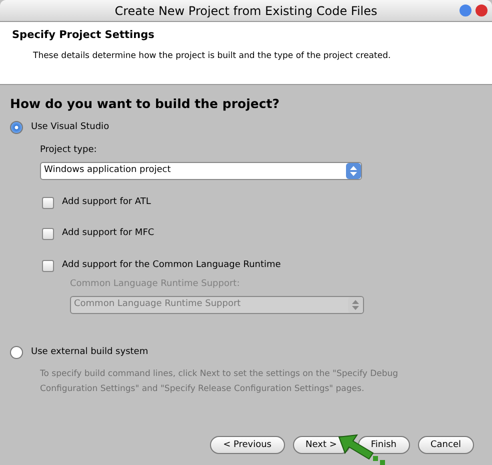 Image resolution: width=492 pixels, height=465 pixels. Describe the element at coordinates (108, 233) in the screenshot. I see `checkbox-label: Add support for MFC` at that location.